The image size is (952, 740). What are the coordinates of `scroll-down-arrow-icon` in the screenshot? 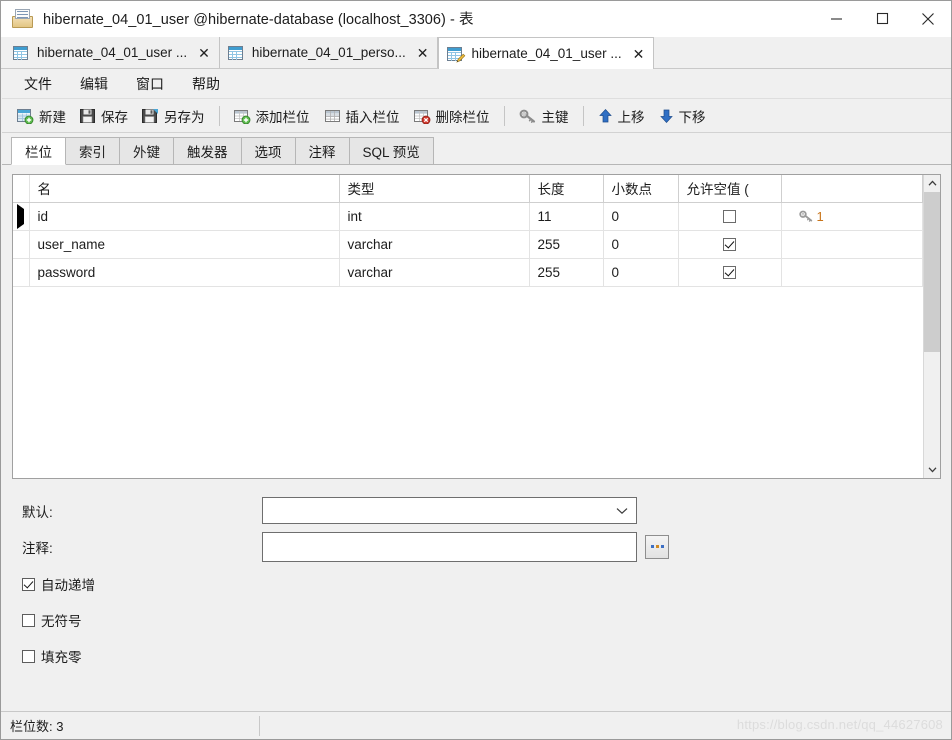 It's located at (932, 469).